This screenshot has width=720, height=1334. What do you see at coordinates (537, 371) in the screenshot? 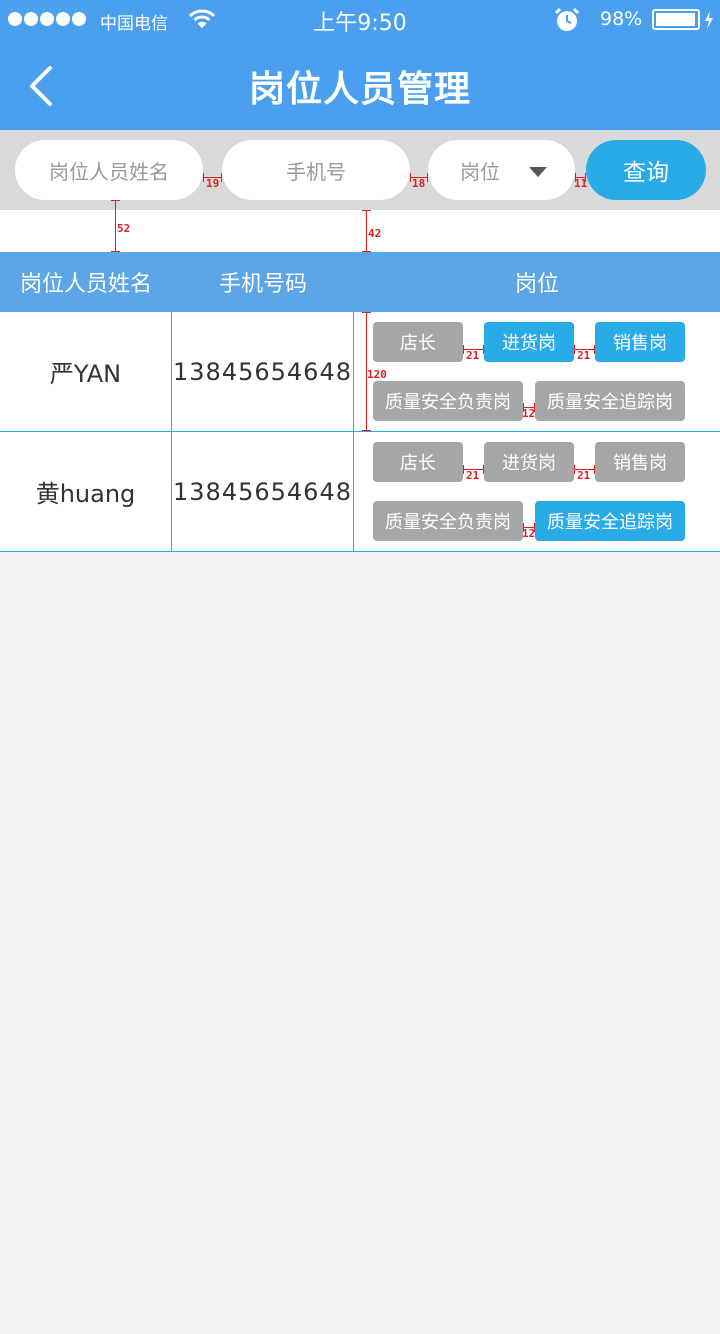
I see `post-tag-group: 店长 进货岗 销售岗 质量安全负责岗 质量安全追踪岗 120 21 21 12` at bounding box center [537, 371].